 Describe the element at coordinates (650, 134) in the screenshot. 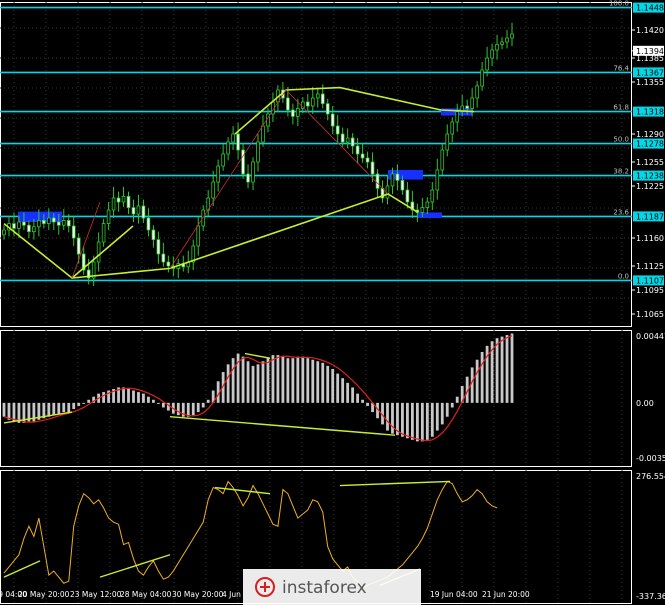

I see `price-tick-label: 1.1290` at that location.